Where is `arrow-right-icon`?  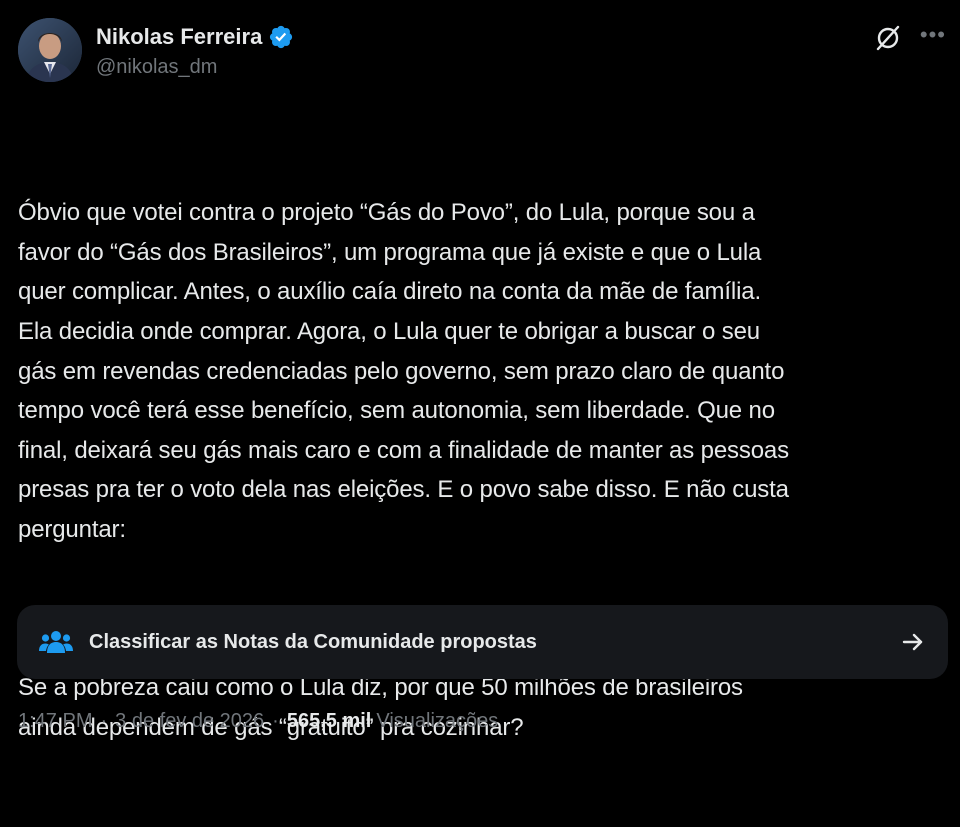 arrow-right-icon is located at coordinates (913, 642).